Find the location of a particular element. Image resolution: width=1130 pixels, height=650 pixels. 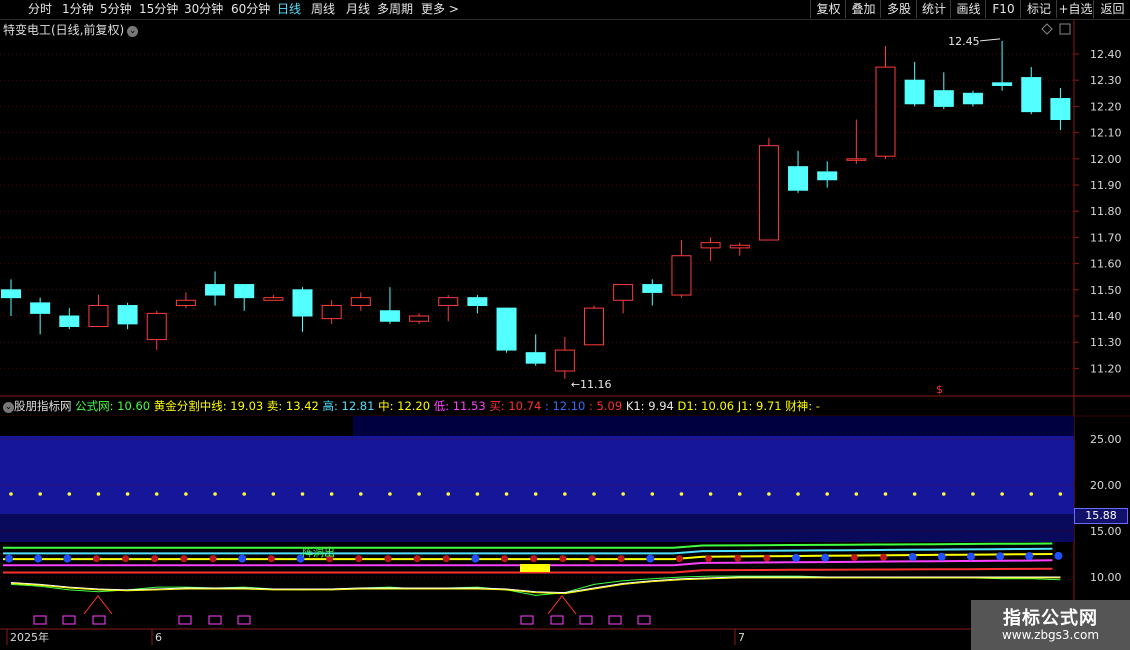

diamond-icon is located at coordinates (1047, 29).